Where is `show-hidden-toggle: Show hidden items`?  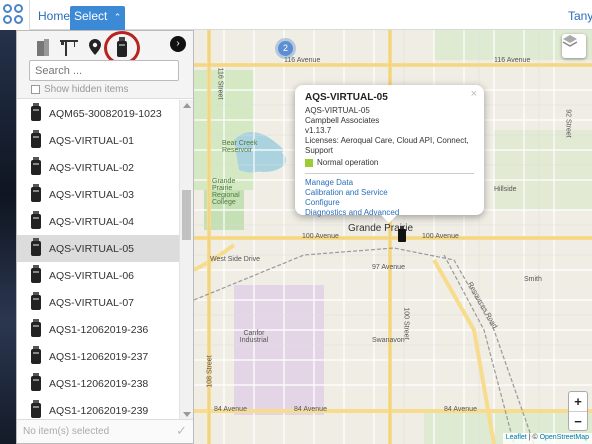 show-hidden-toggle: Show hidden items is located at coordinates (80, 89).